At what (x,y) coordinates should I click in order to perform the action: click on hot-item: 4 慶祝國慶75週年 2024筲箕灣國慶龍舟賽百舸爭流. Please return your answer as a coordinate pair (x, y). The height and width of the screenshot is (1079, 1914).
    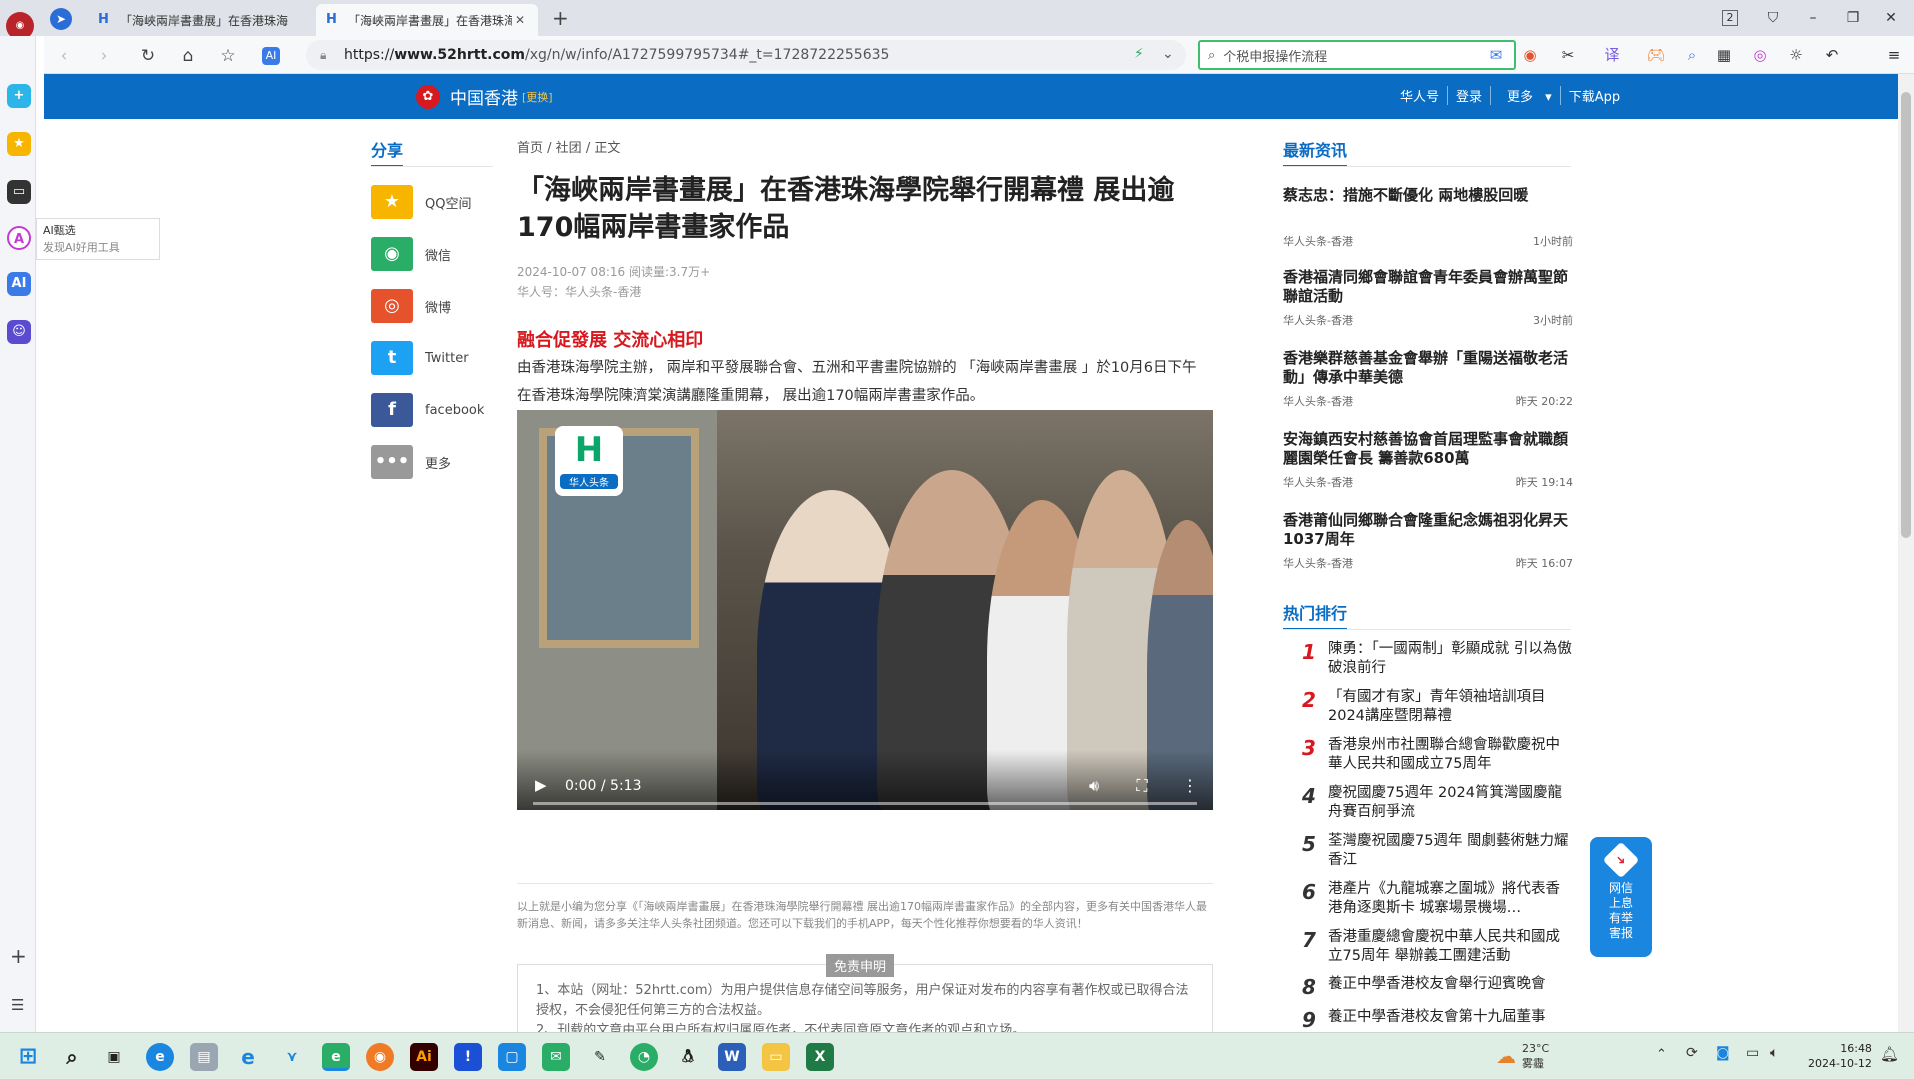
    Looking at the image, I should click on (1432, 803).